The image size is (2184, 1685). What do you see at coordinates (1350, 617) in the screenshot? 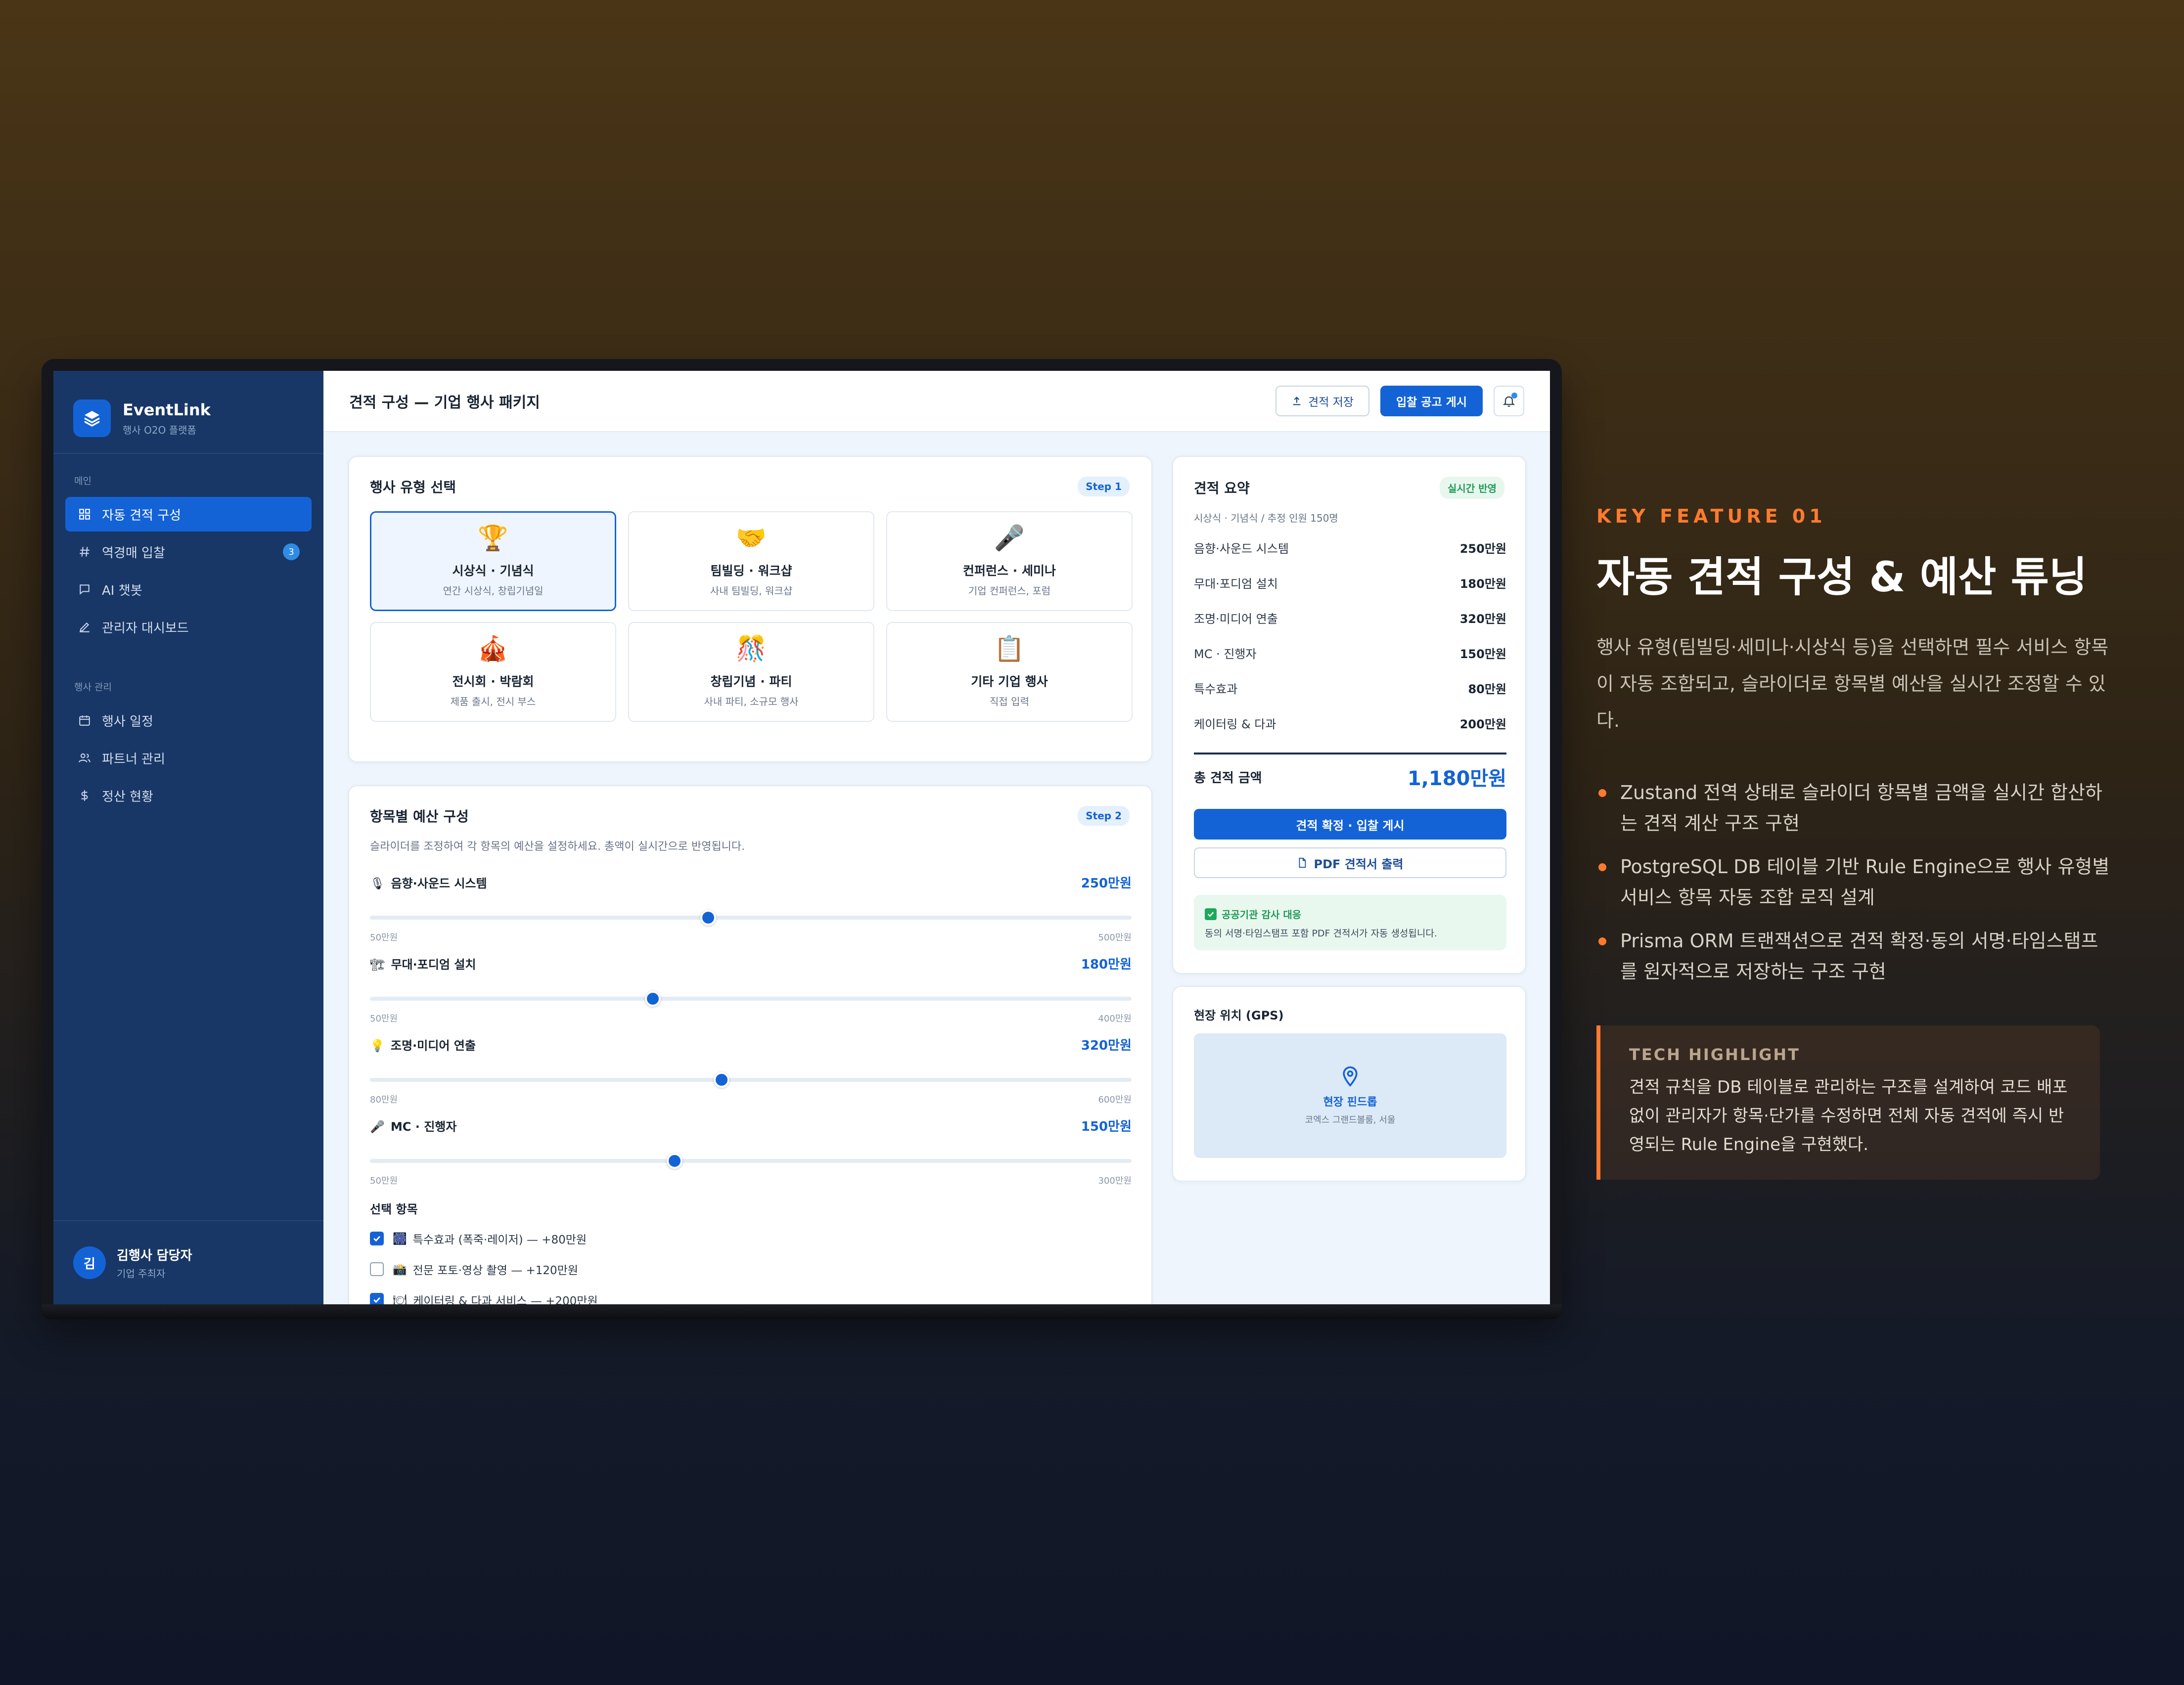
I see `summary-row: 조명·미디어 연출 320만원` at bounding box center [1350, 617].